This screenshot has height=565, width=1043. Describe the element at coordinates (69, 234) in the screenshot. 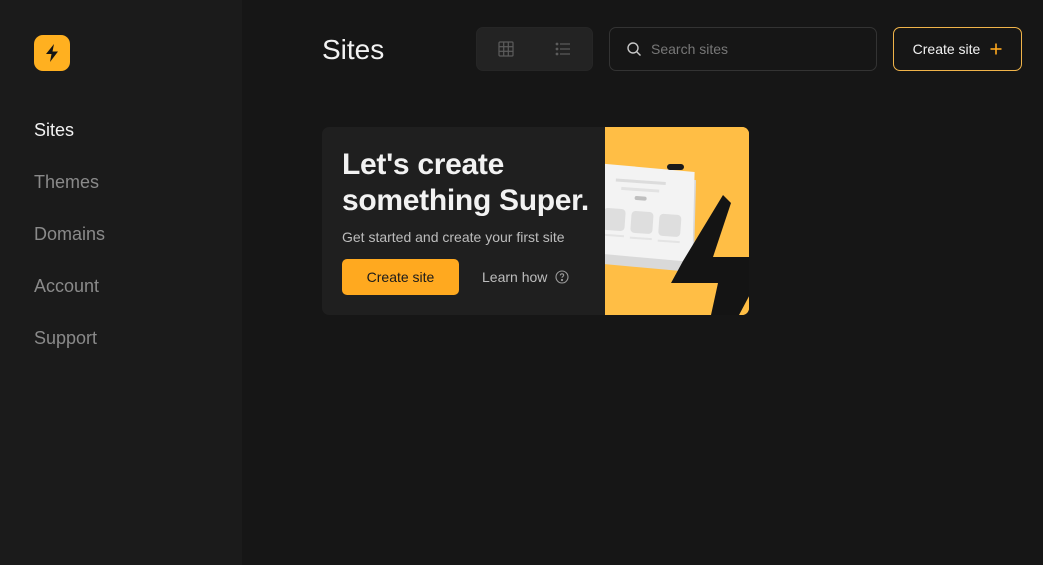

I see `sidebar-item-domains: Domains` at that location.